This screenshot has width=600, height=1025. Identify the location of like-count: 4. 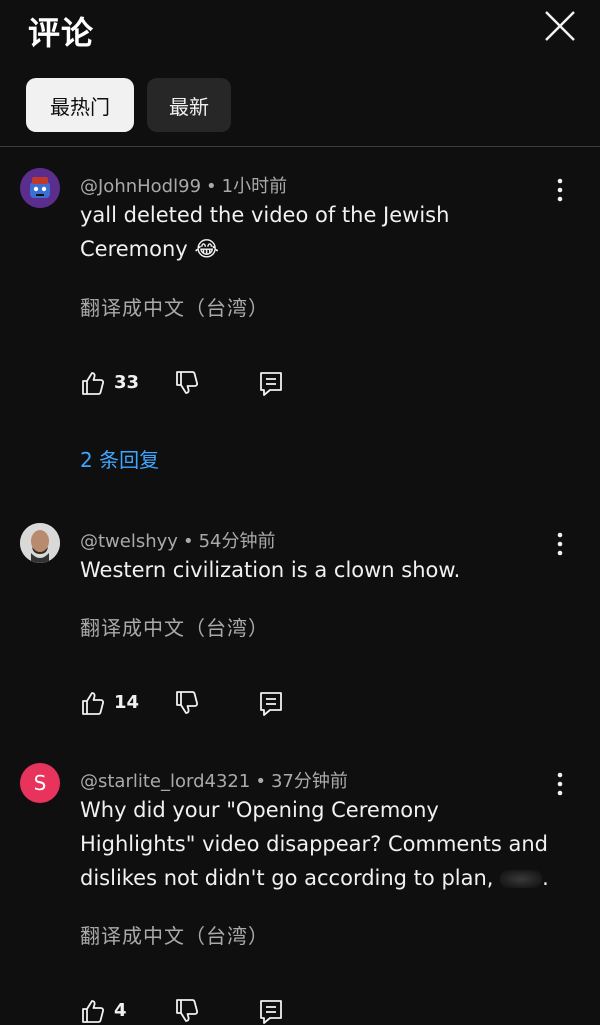
(120, 1010).